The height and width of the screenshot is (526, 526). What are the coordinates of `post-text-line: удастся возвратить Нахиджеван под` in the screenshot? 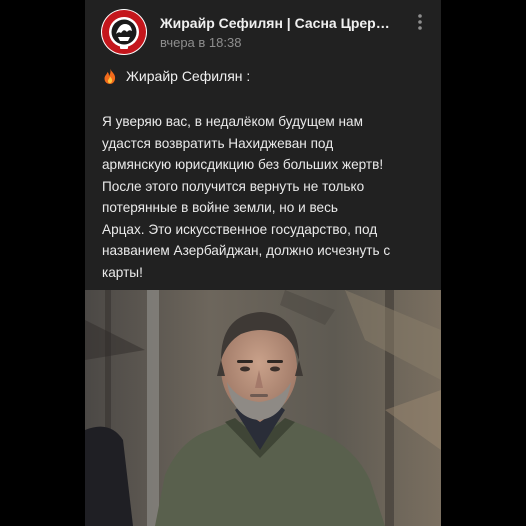 It's located at (218, 143).